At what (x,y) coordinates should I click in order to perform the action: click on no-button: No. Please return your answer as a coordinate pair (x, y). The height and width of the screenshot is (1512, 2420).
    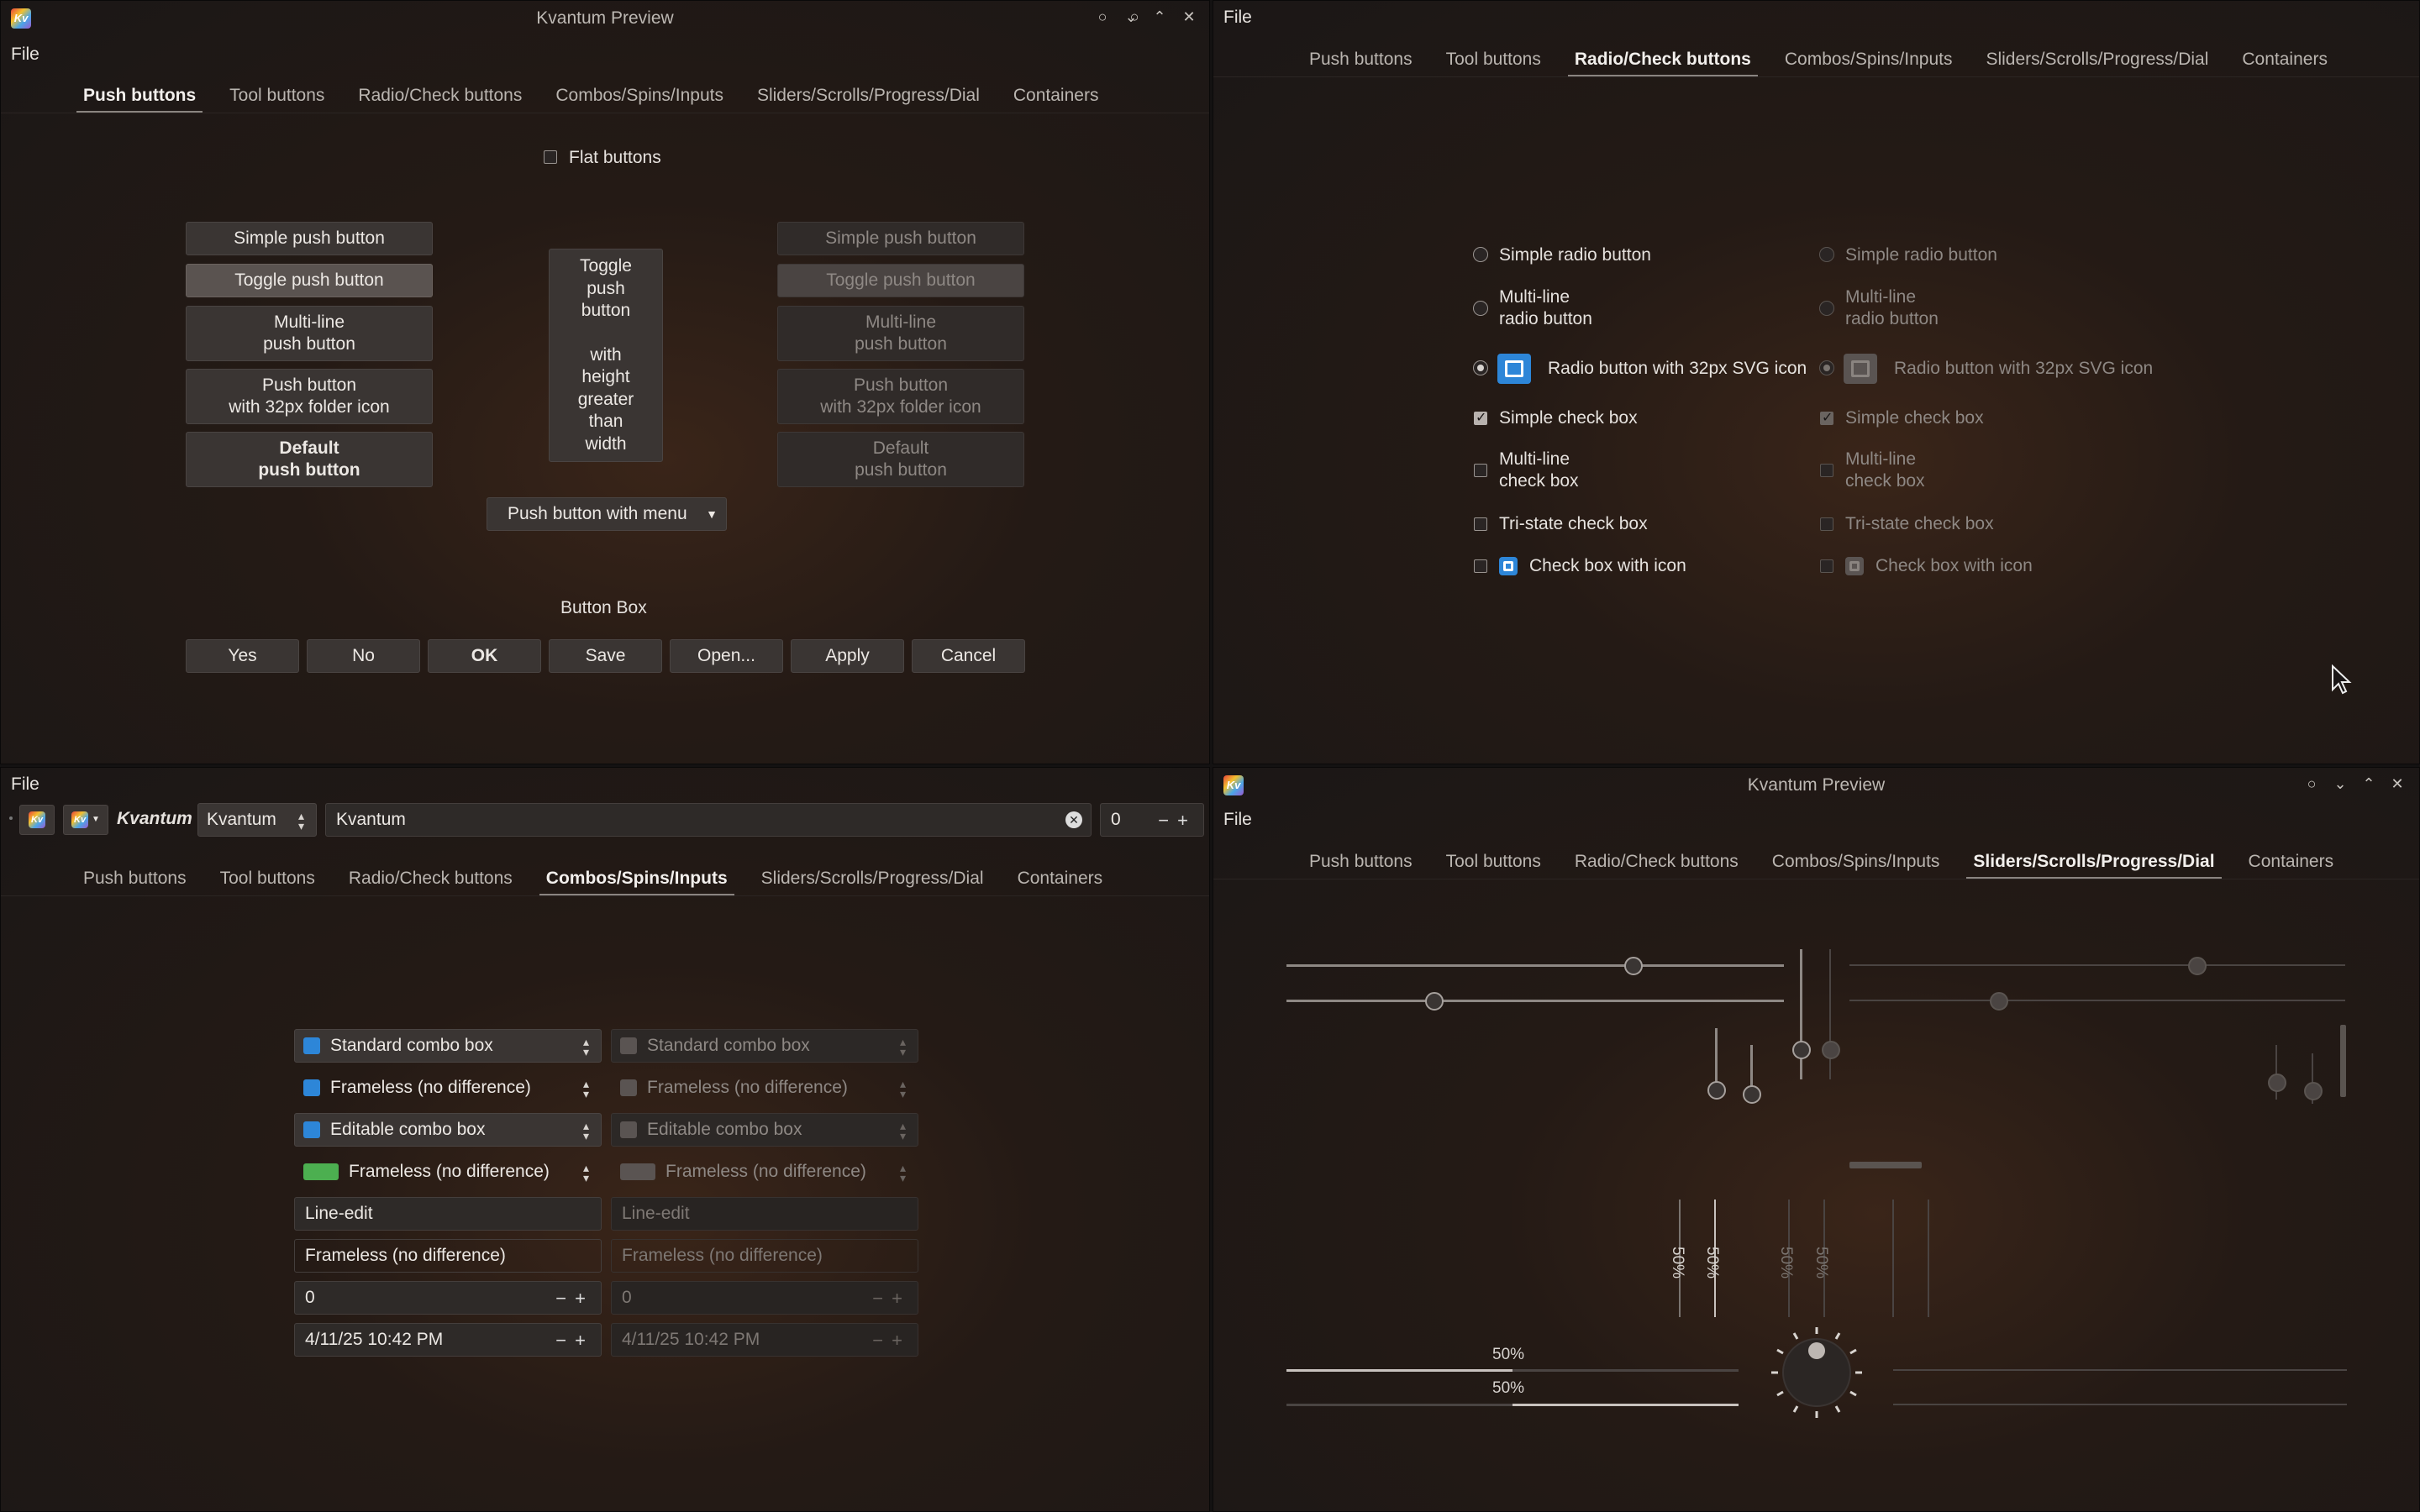
    Looking at the image, I should click on (363, 656).